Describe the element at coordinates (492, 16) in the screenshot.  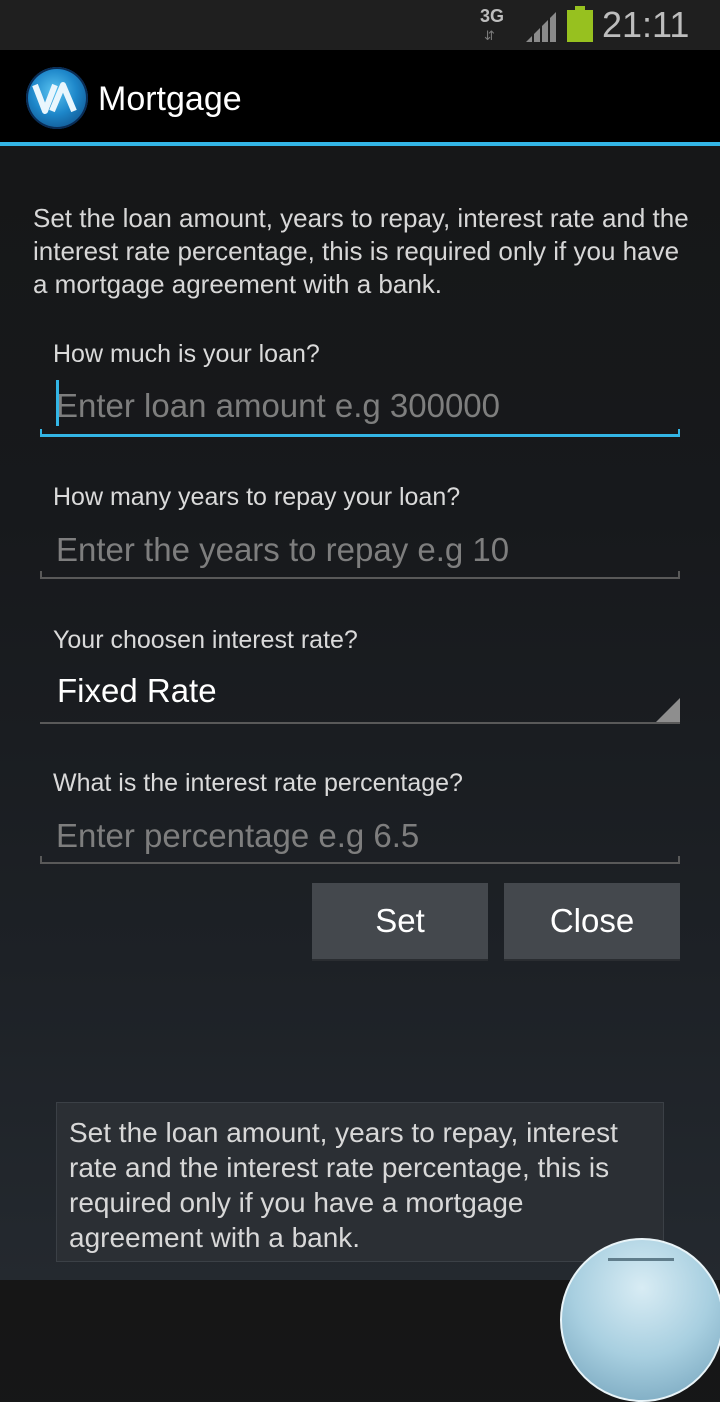
I see `network-type: 3G` at that location.